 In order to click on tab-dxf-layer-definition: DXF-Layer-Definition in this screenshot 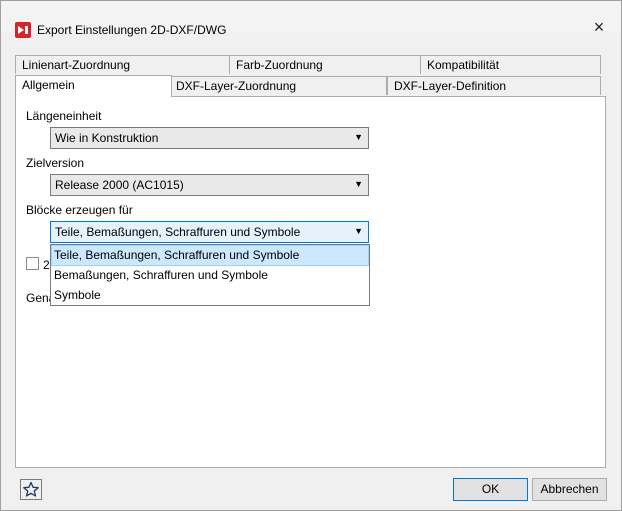, I will do `click(494, 85)`.